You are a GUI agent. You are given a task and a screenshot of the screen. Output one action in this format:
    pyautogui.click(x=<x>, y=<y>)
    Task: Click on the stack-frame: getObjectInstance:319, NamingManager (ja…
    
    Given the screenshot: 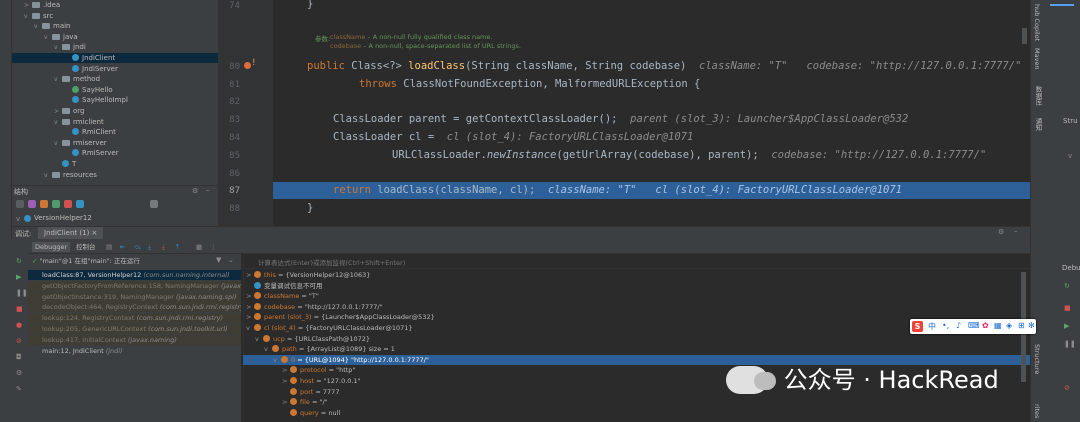 What is the action you would take?
    pyautogui.click(x=134, y=296)
    